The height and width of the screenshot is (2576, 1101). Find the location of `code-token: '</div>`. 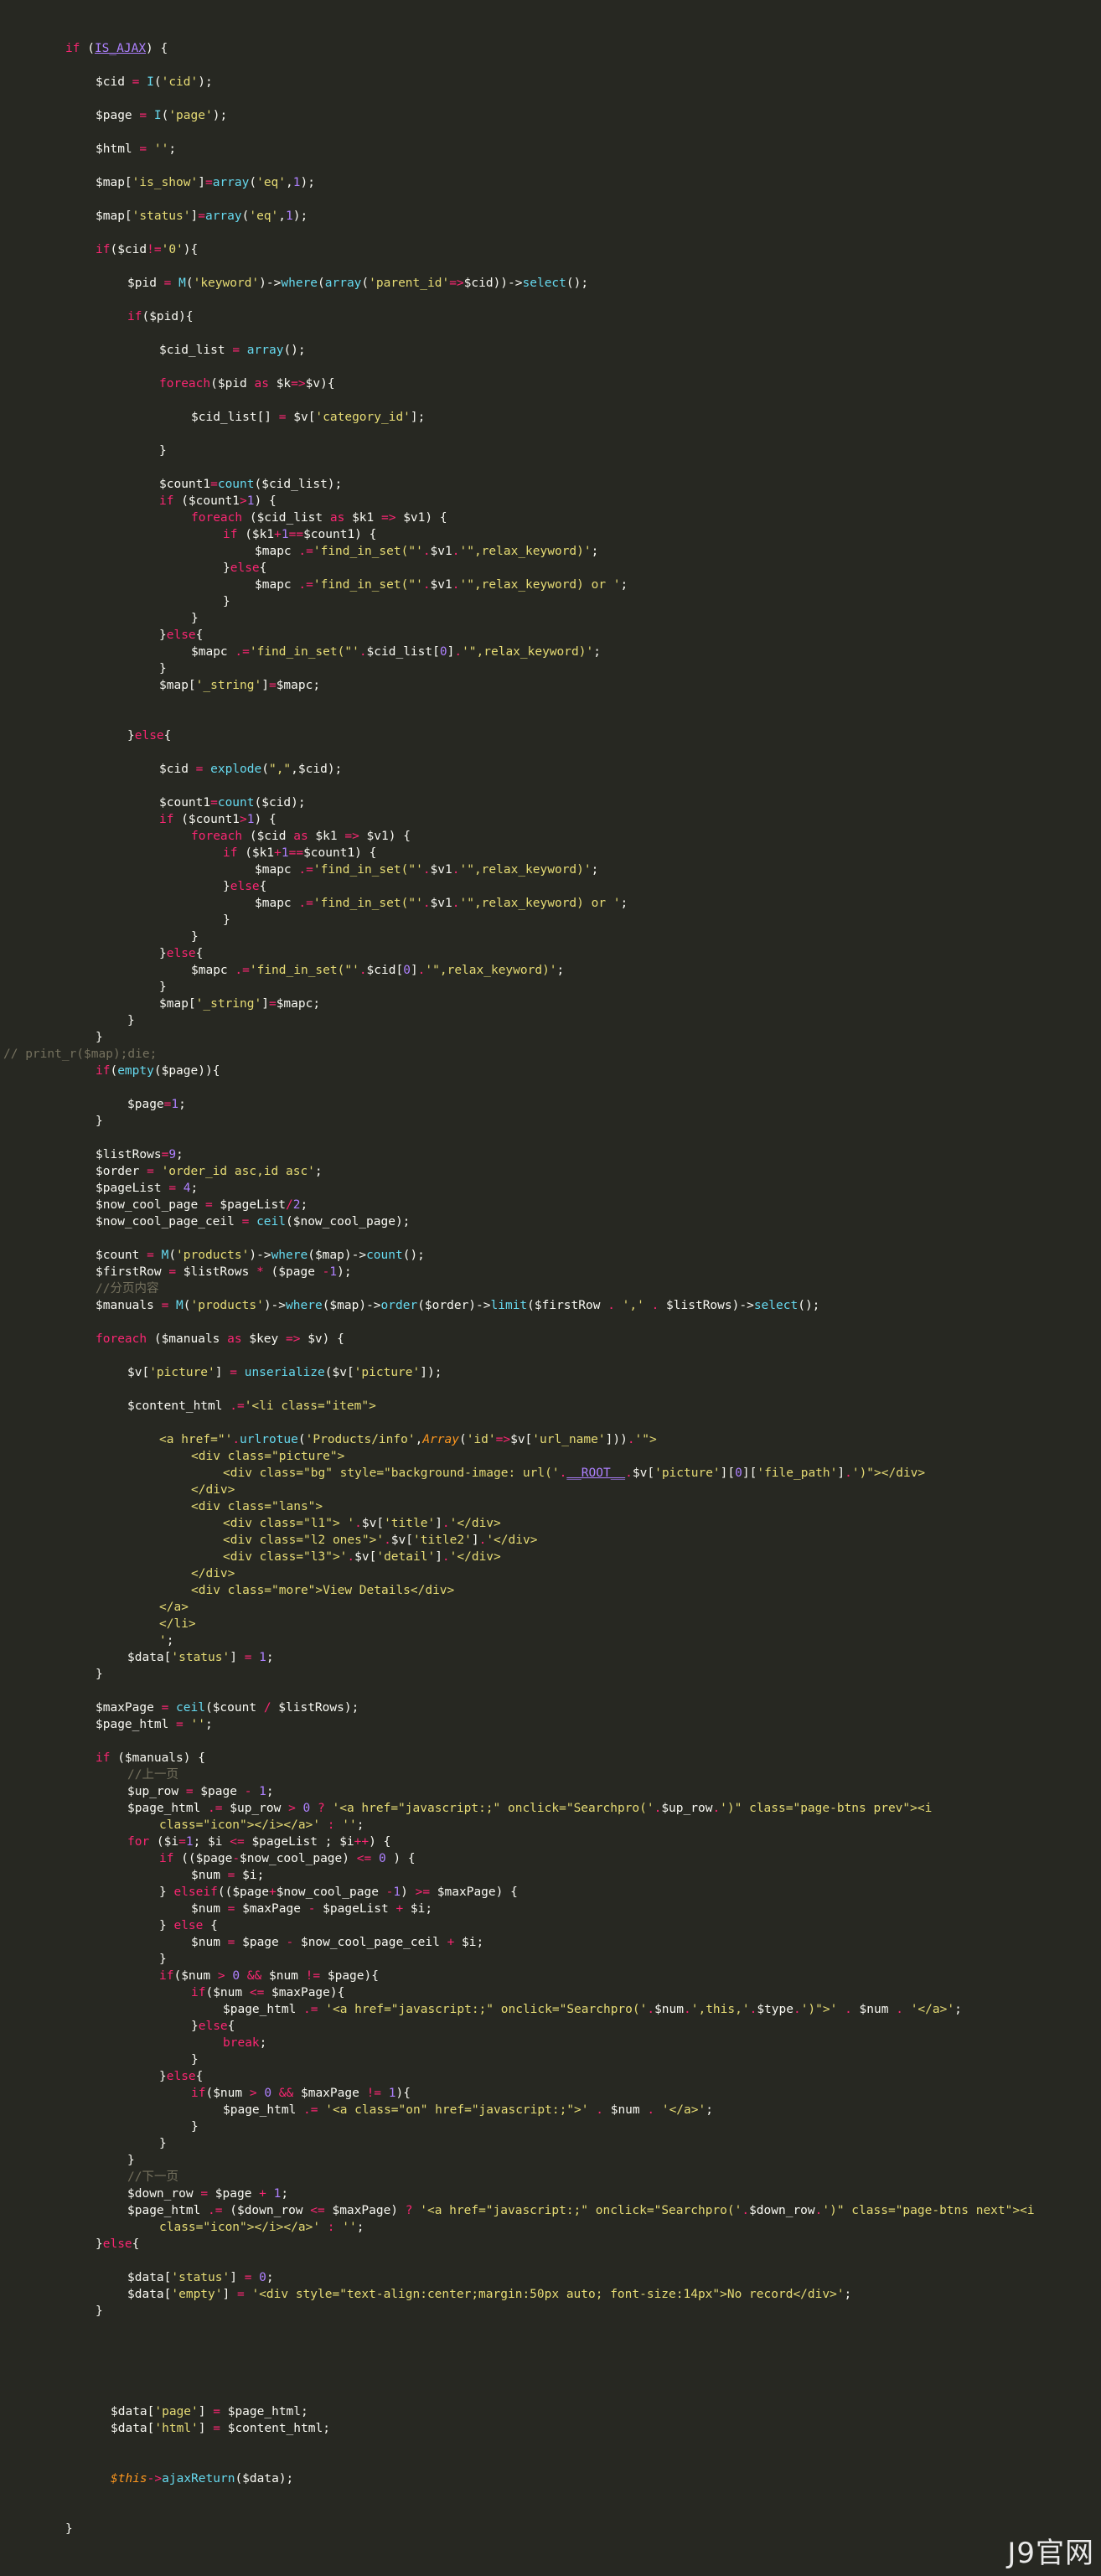

code-token: '</div> is located at coordinates (475, 1523).